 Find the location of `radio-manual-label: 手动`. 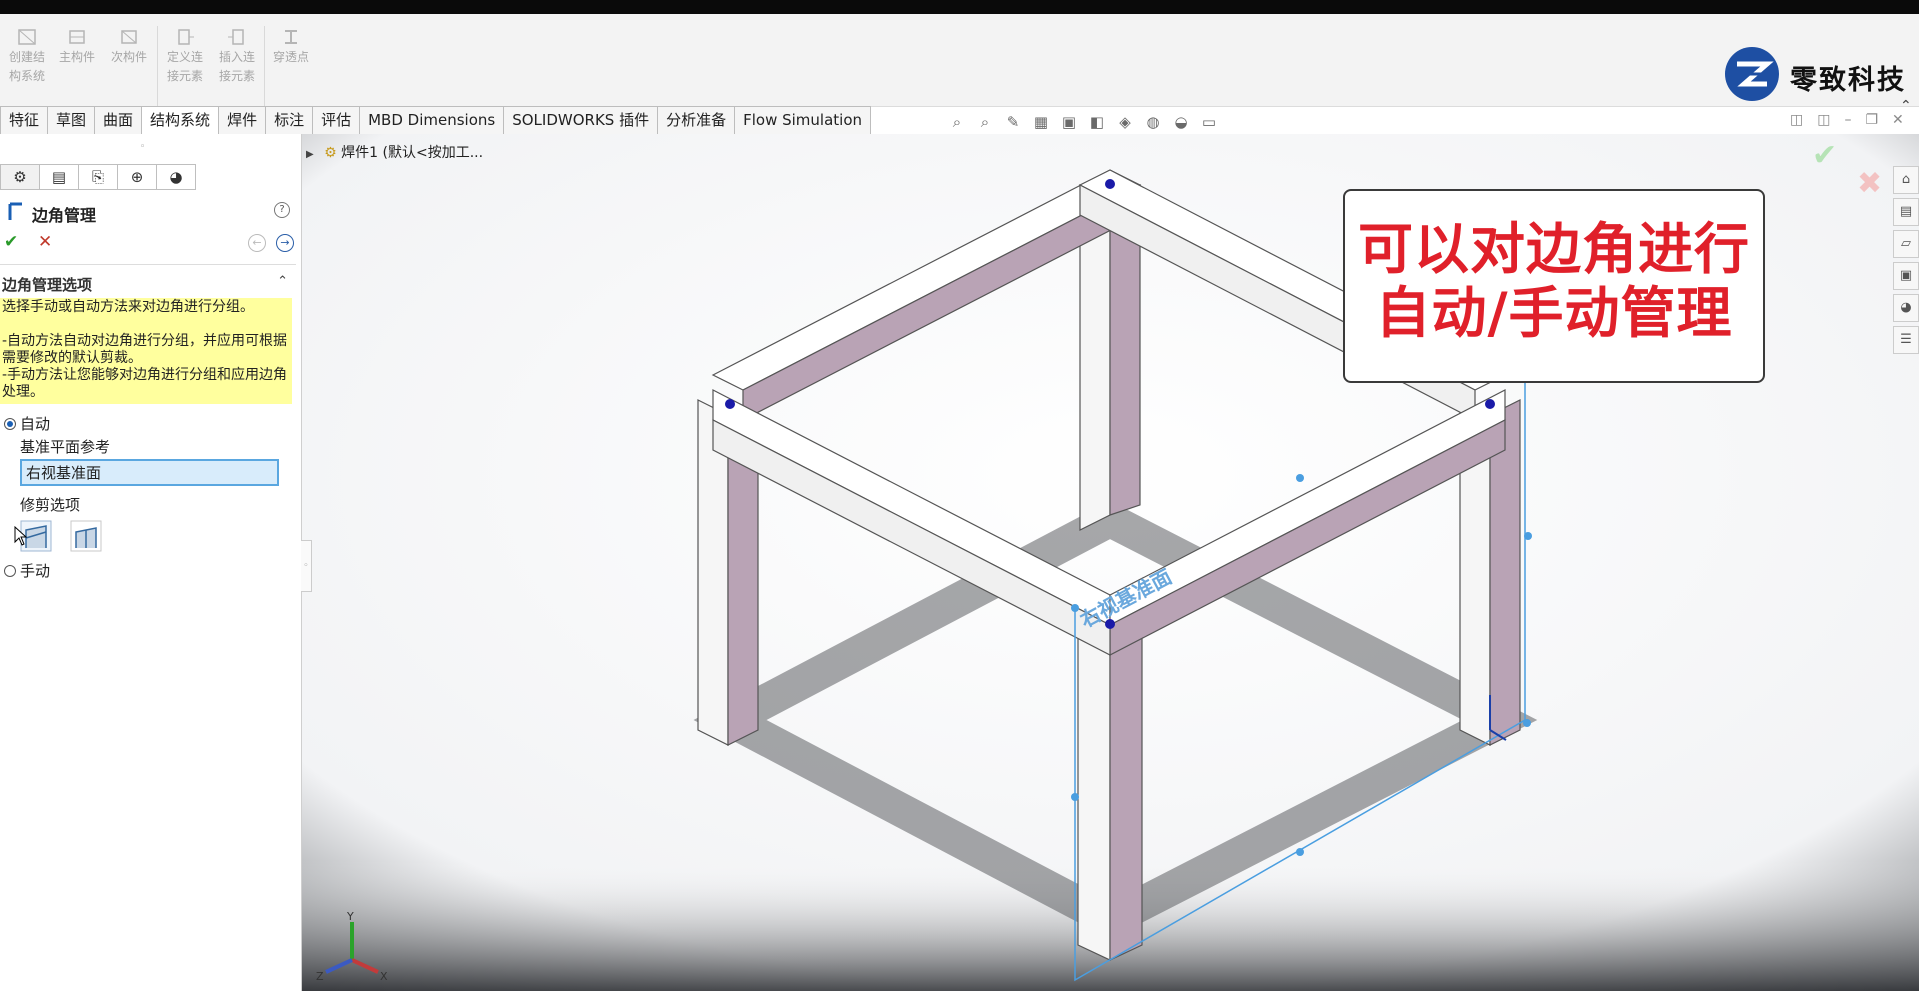

radio-manual-label: 手动 is located at coordinates (35, 571).